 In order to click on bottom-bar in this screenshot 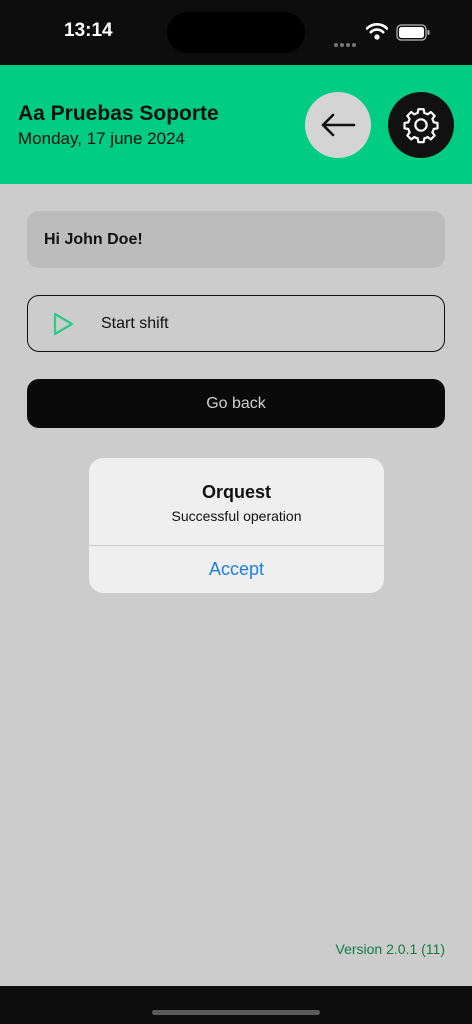, I will do `click(236, 1005)`.